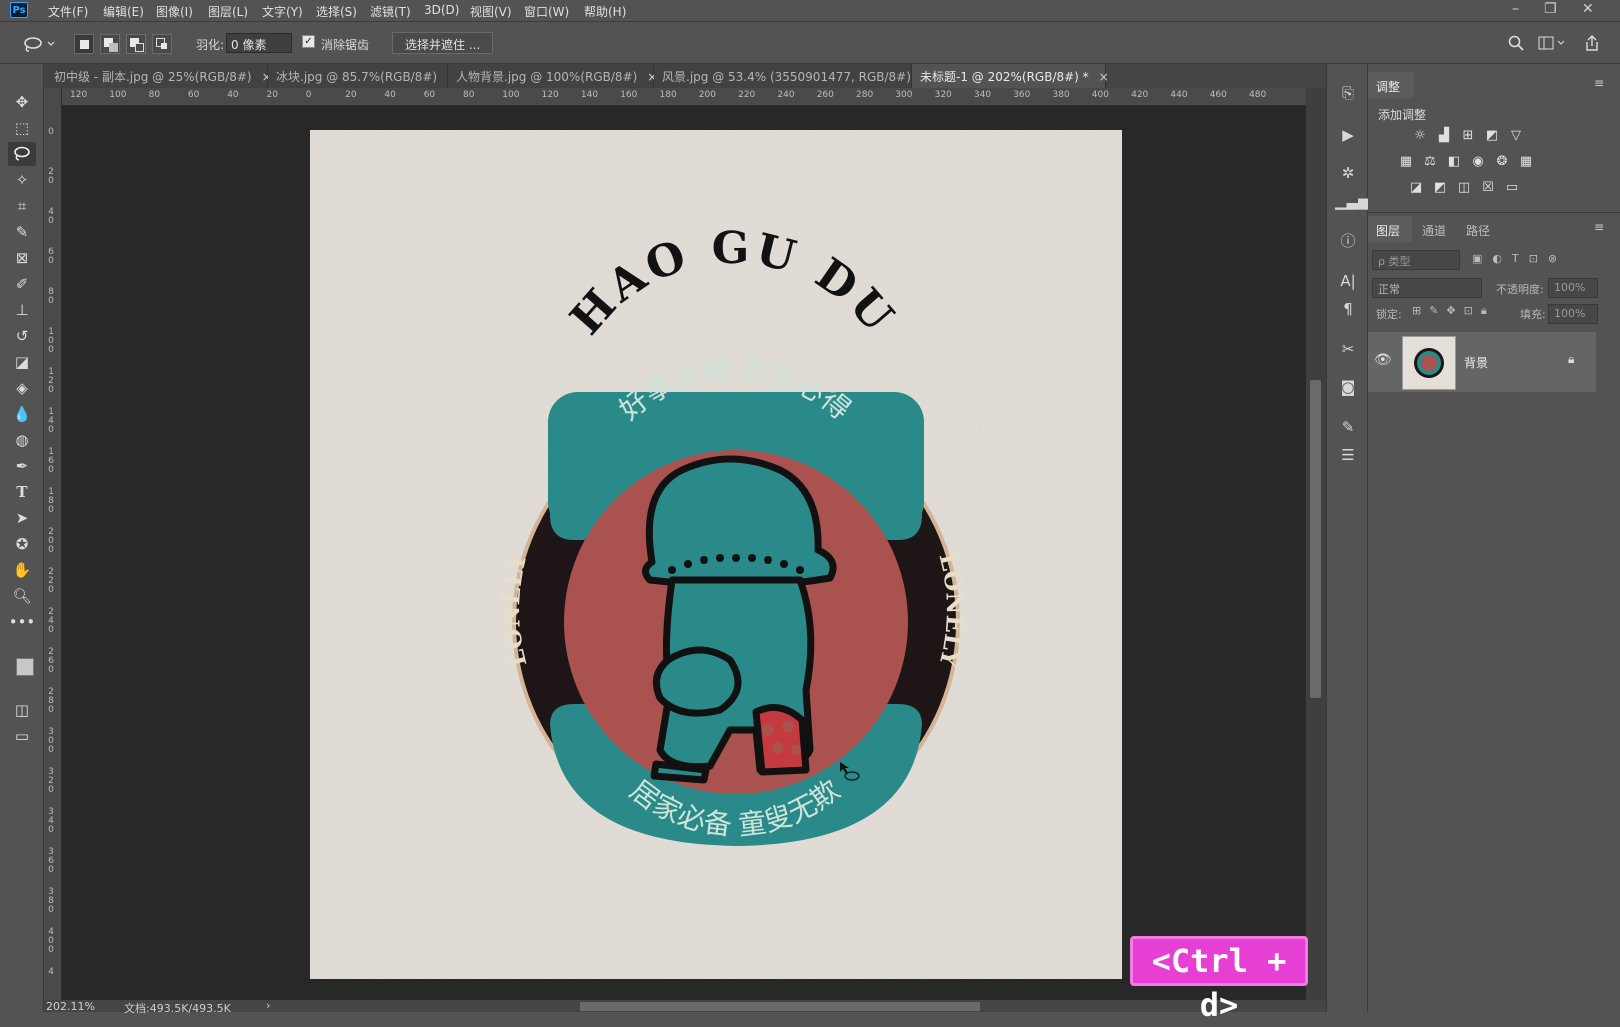  I want to click on zoom-tool-icon: 🔍︎, so click(22, 596).